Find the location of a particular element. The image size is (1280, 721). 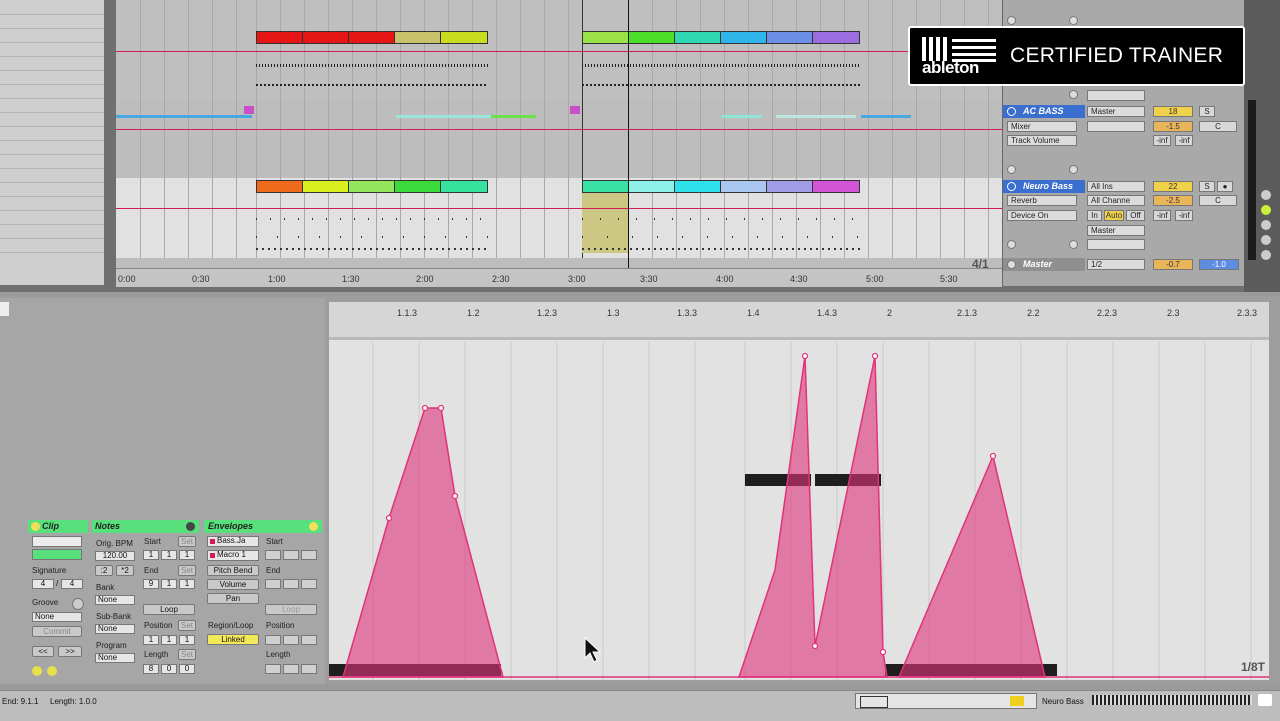

position-bar-field: 1 is located at coordinates (151, 640).